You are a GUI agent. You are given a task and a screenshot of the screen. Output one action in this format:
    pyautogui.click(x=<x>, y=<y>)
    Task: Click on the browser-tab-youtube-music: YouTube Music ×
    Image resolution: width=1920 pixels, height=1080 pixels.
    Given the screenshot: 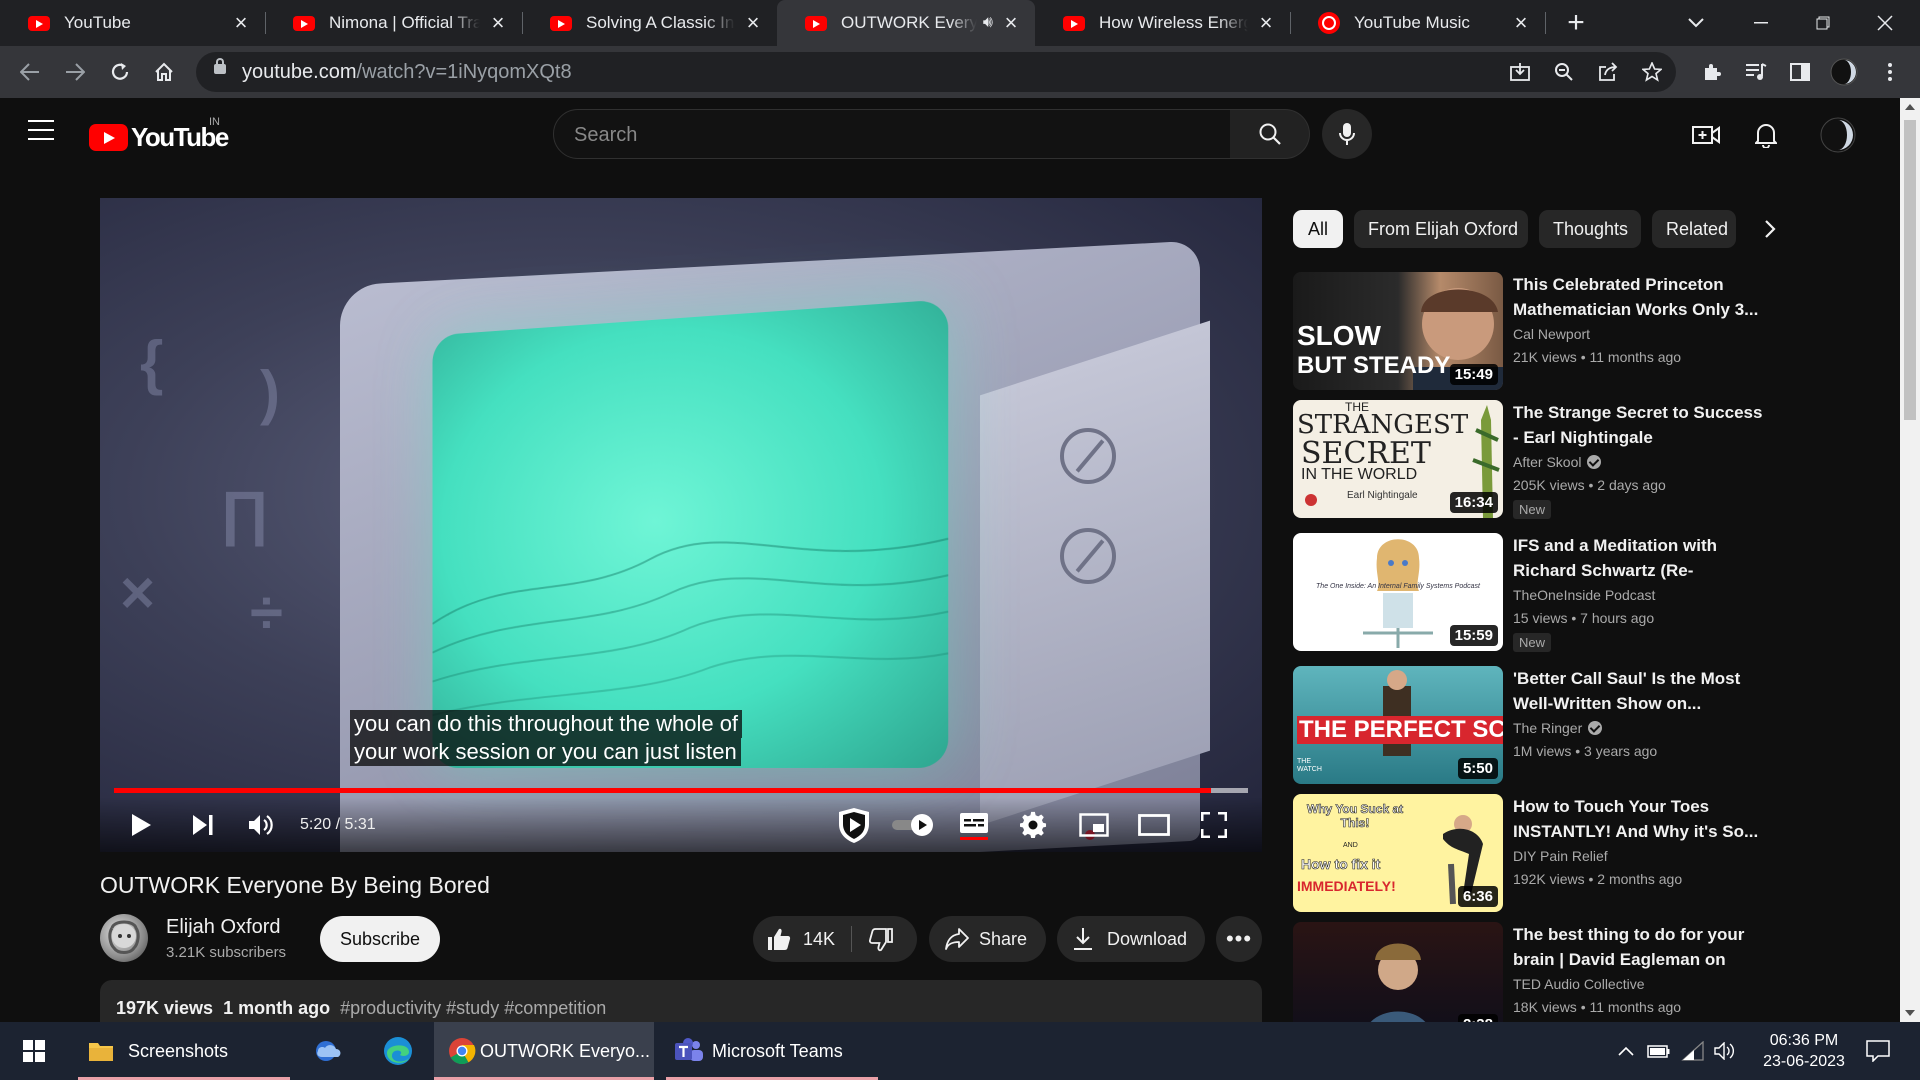 What is the action you would take?
    pyautogui.click(x=1417, y=23)
    